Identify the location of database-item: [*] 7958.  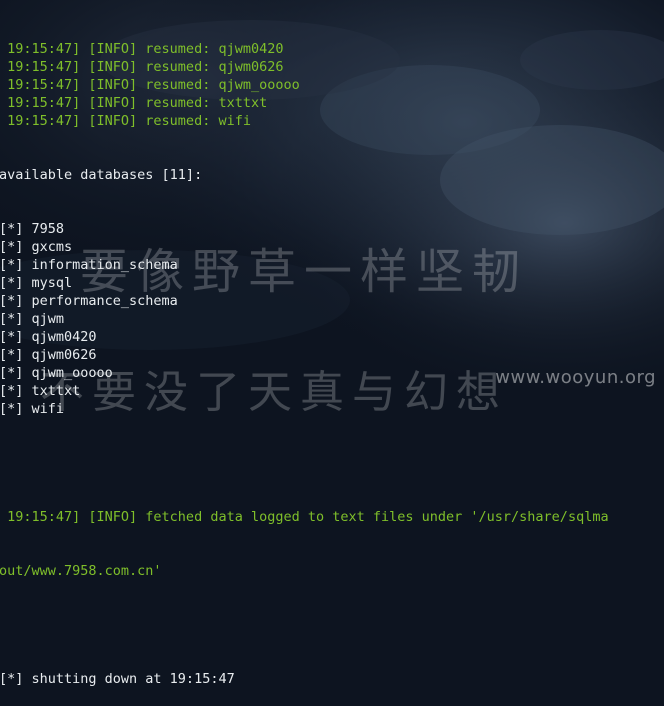
(32, 229).